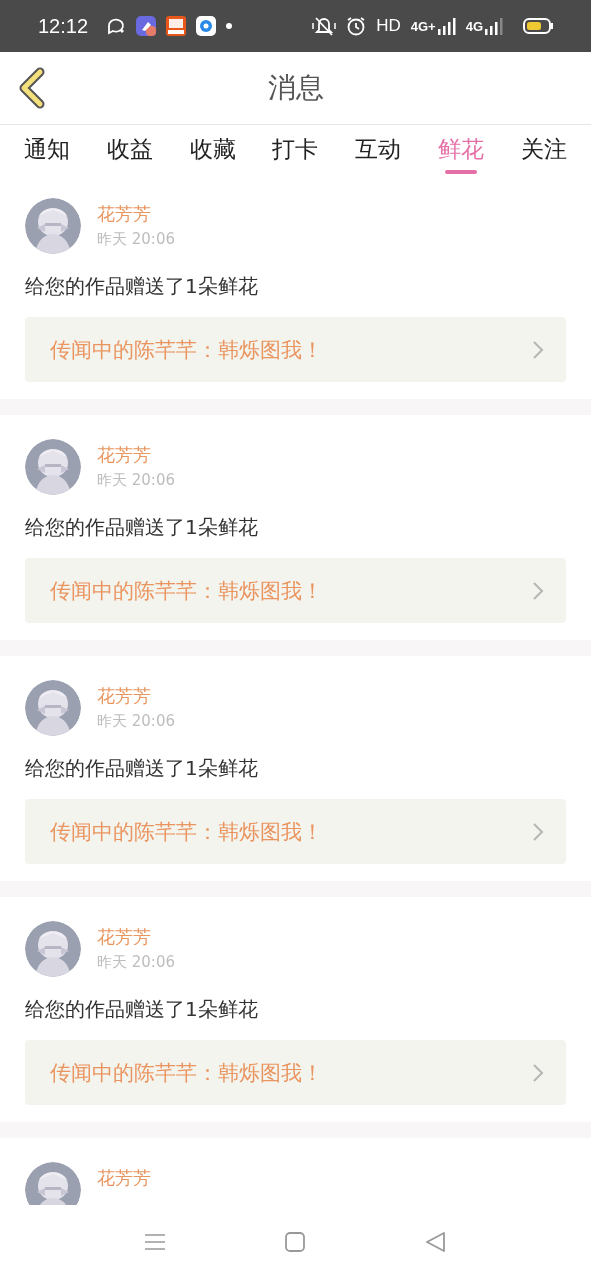 Image resolution: width=591 pixels, height=1280 pixels. I want to click on home-icon, so click(295, 1242).